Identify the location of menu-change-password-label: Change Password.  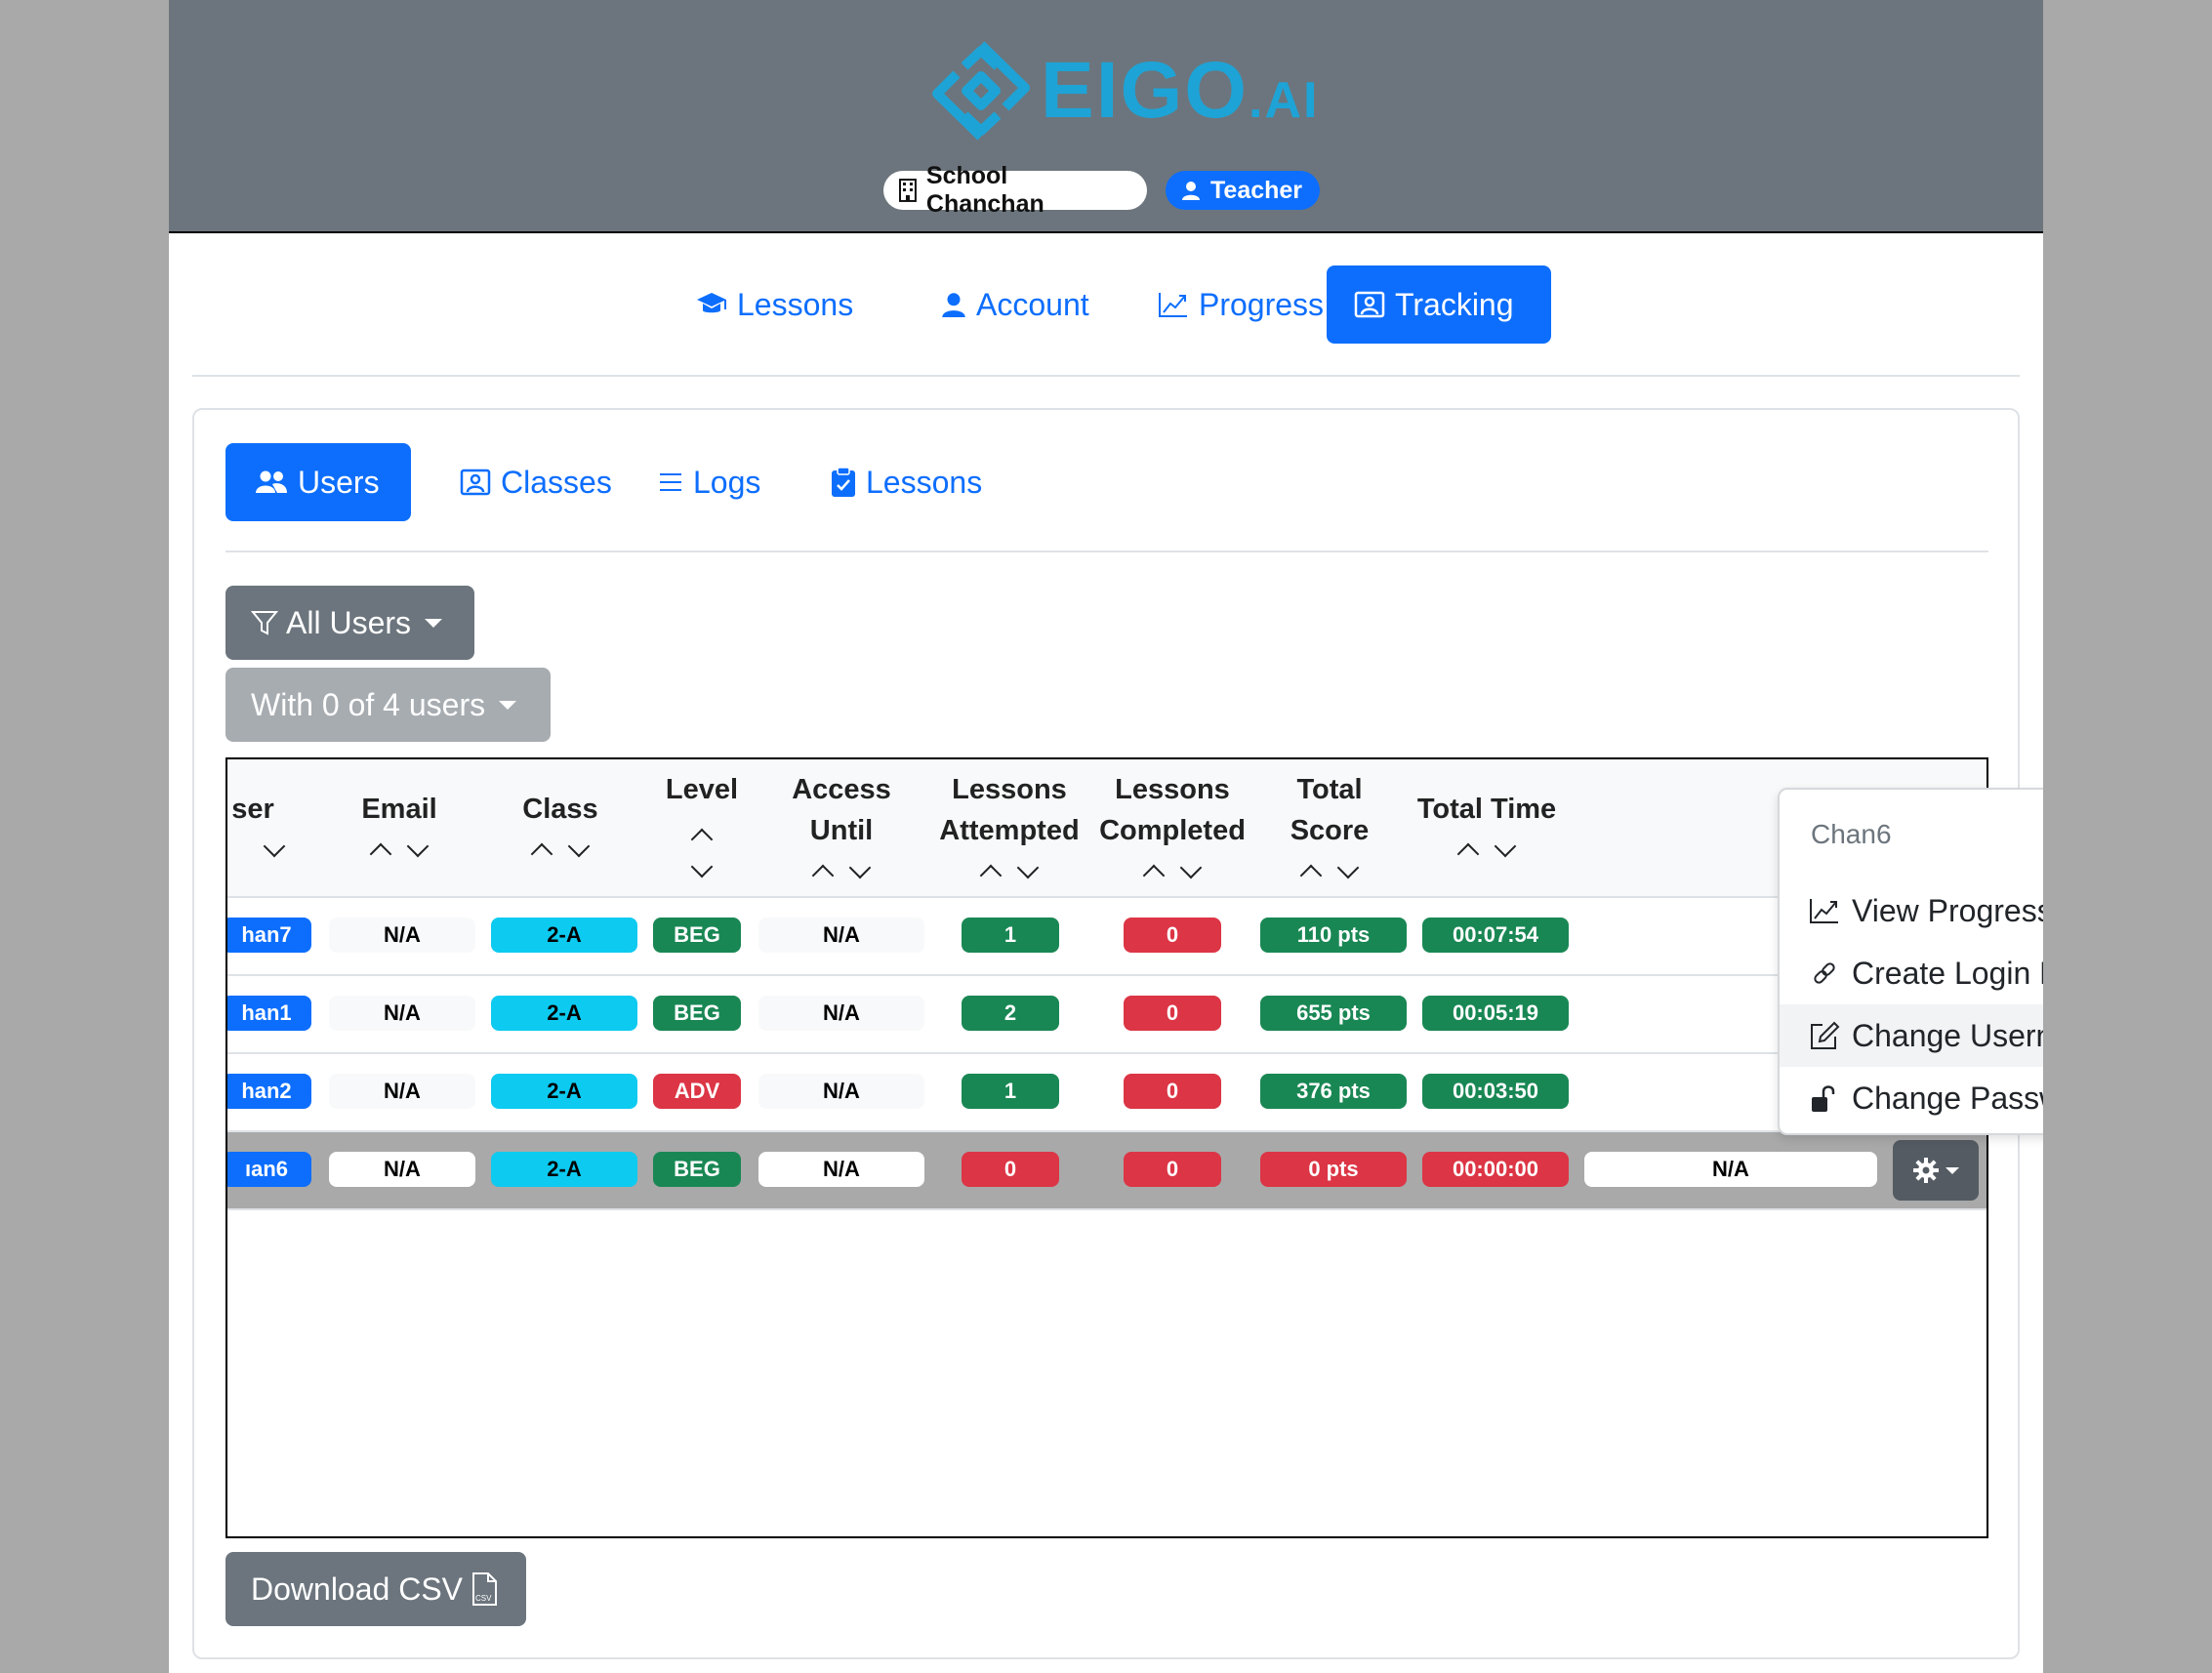
(1947, 1098).